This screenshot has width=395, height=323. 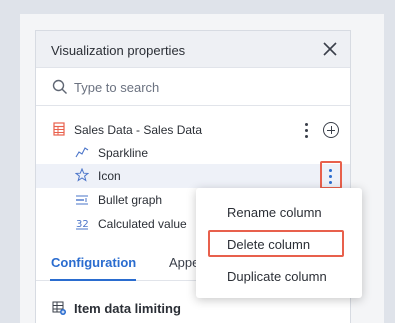 What do you see at coordinates (82, 175) in the screenshot?
I see `star-icon` at bounding box center [82, 175].